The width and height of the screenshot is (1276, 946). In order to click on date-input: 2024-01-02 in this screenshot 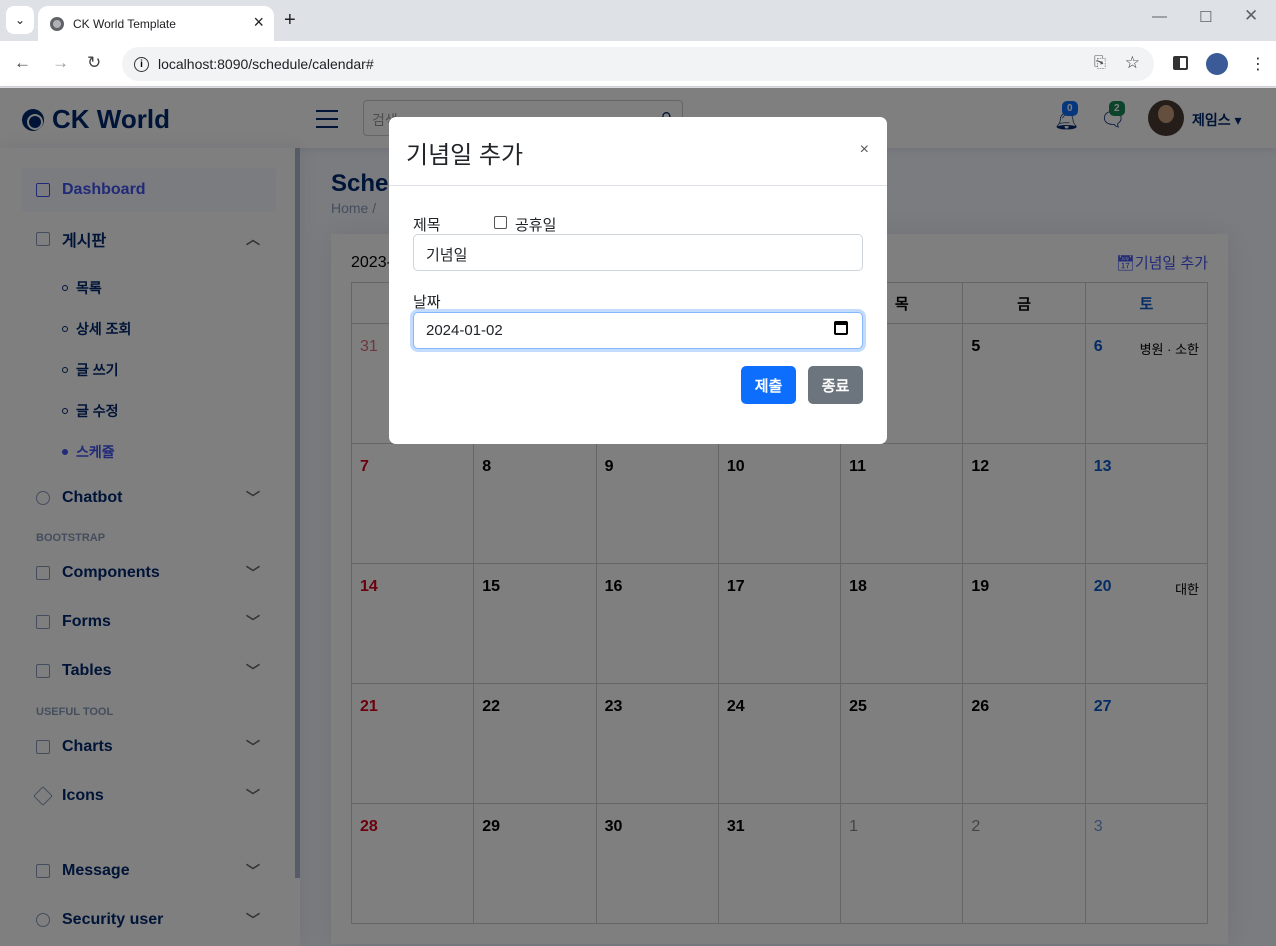, I will do `click(638, 330)`.